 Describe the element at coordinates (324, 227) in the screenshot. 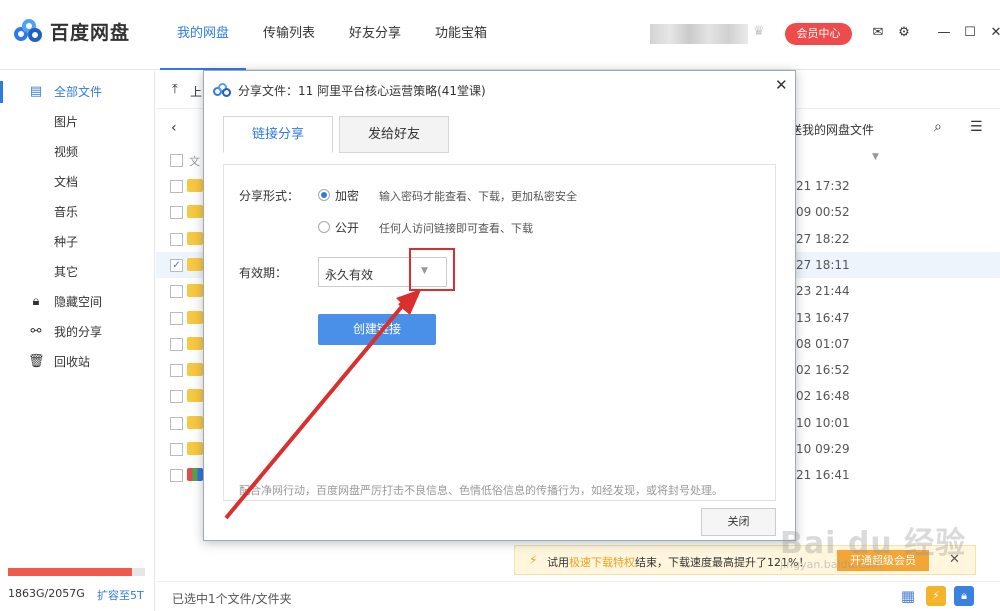

I see `radio-public` at that location.